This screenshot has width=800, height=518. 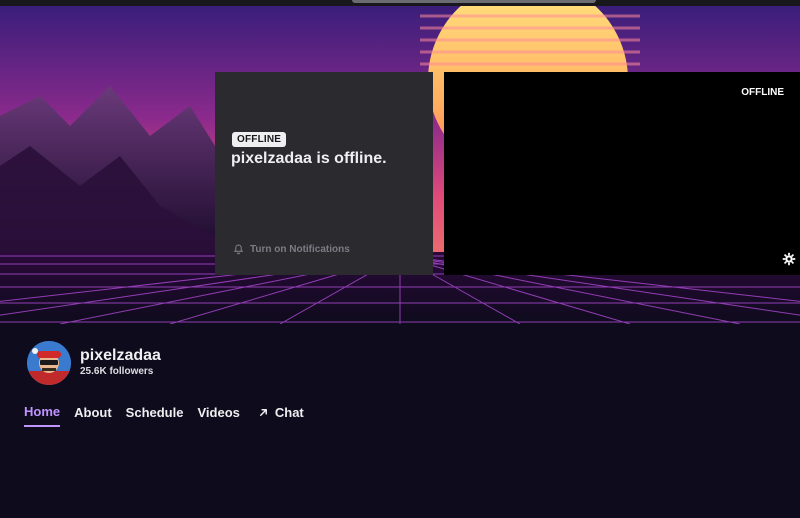 I want to click on tab-home-label: Home, so click(x=42, y=411).